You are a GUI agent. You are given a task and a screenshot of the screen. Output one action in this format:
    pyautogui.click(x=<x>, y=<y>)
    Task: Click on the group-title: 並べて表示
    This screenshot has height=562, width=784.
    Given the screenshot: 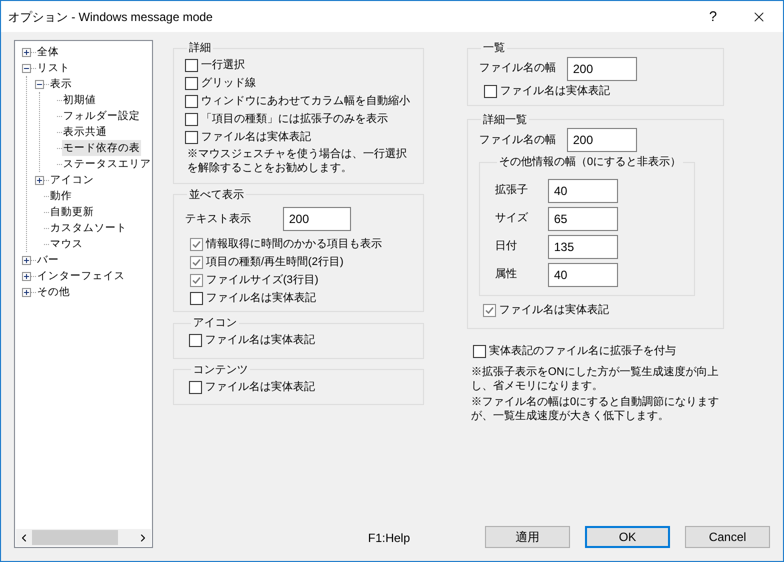 What is the action you would take?
    pyautogui.click(x=216, y=195)
    